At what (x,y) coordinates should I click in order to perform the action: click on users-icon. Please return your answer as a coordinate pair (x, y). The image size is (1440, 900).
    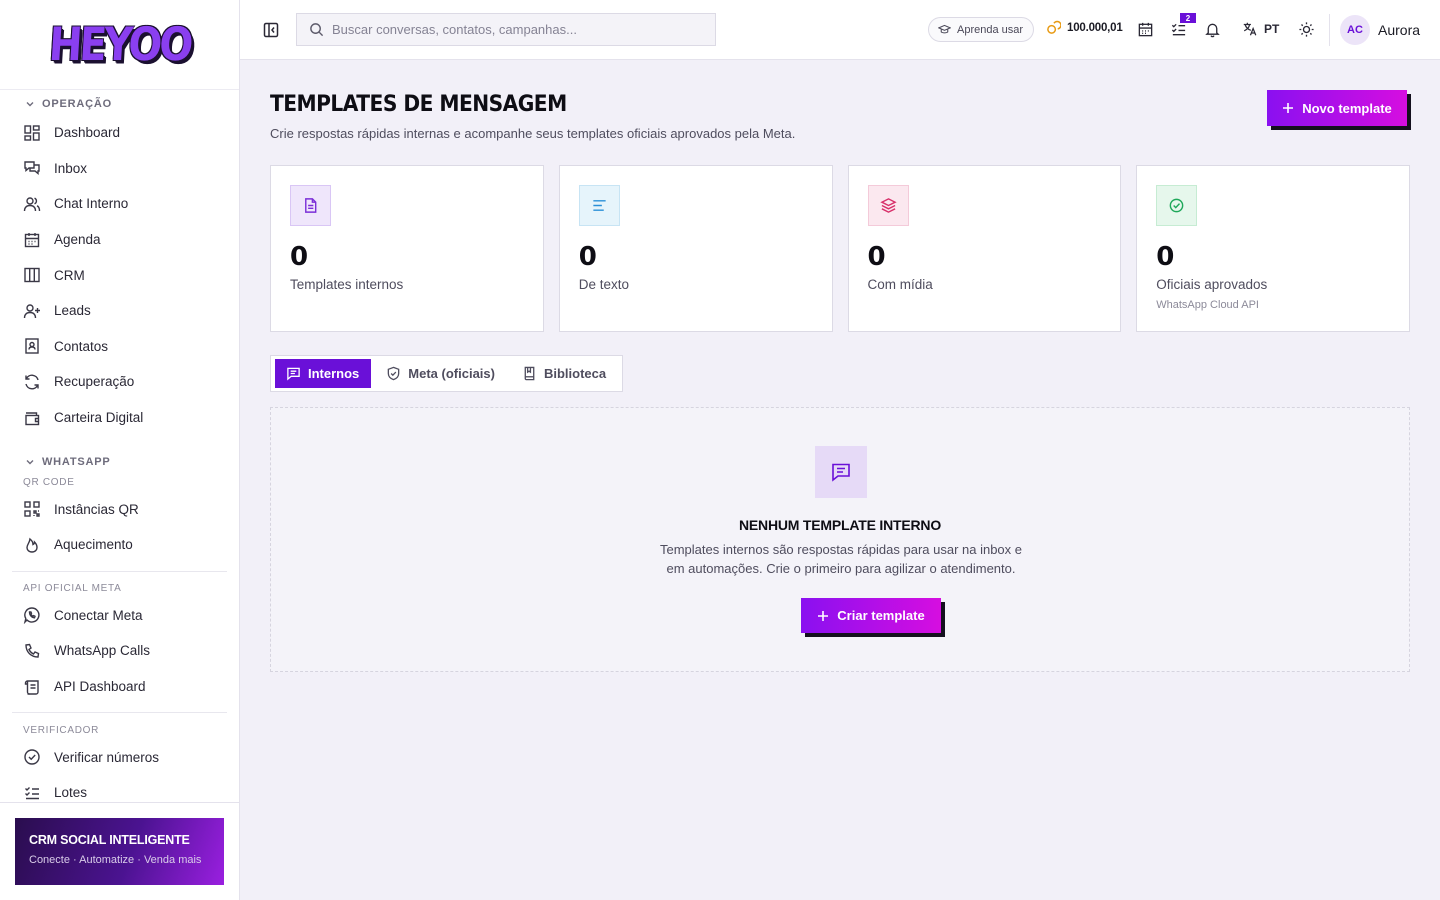
    Looking at the image, I should click on (32, 204).